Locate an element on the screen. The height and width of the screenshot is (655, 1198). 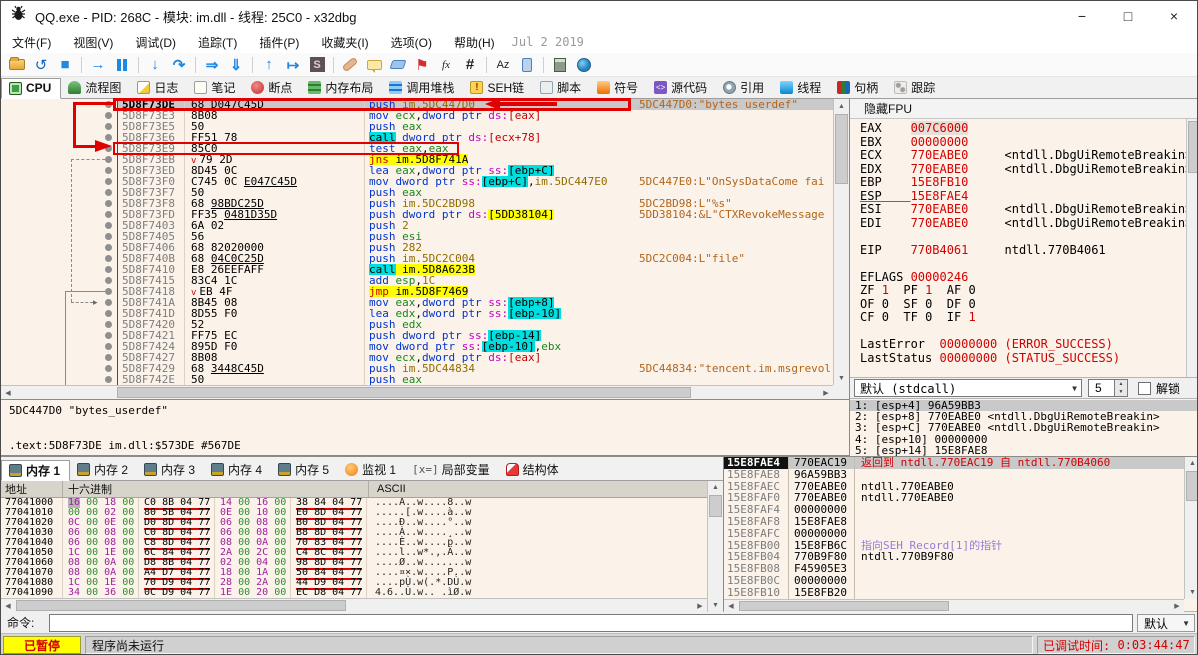
menu-item: 选项(O) is located at coordinates (411, 42).